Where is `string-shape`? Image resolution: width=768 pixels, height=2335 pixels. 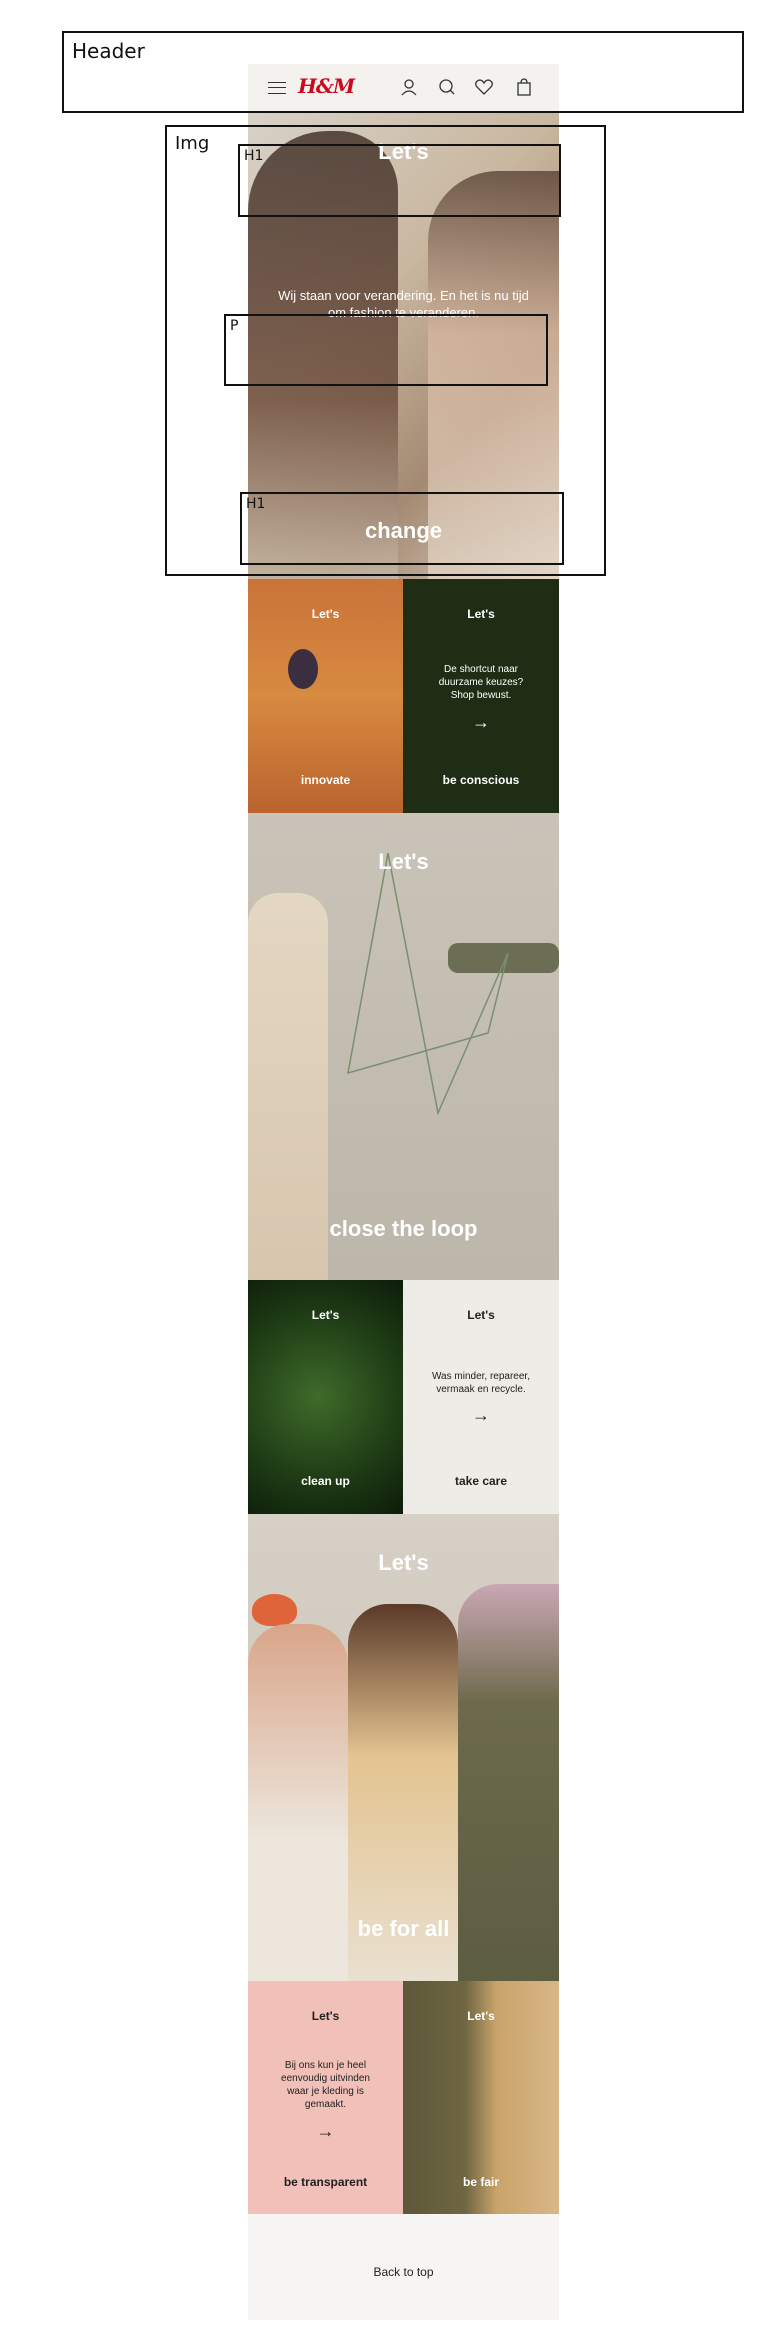
string-shape is located at coordinates (428, 984).